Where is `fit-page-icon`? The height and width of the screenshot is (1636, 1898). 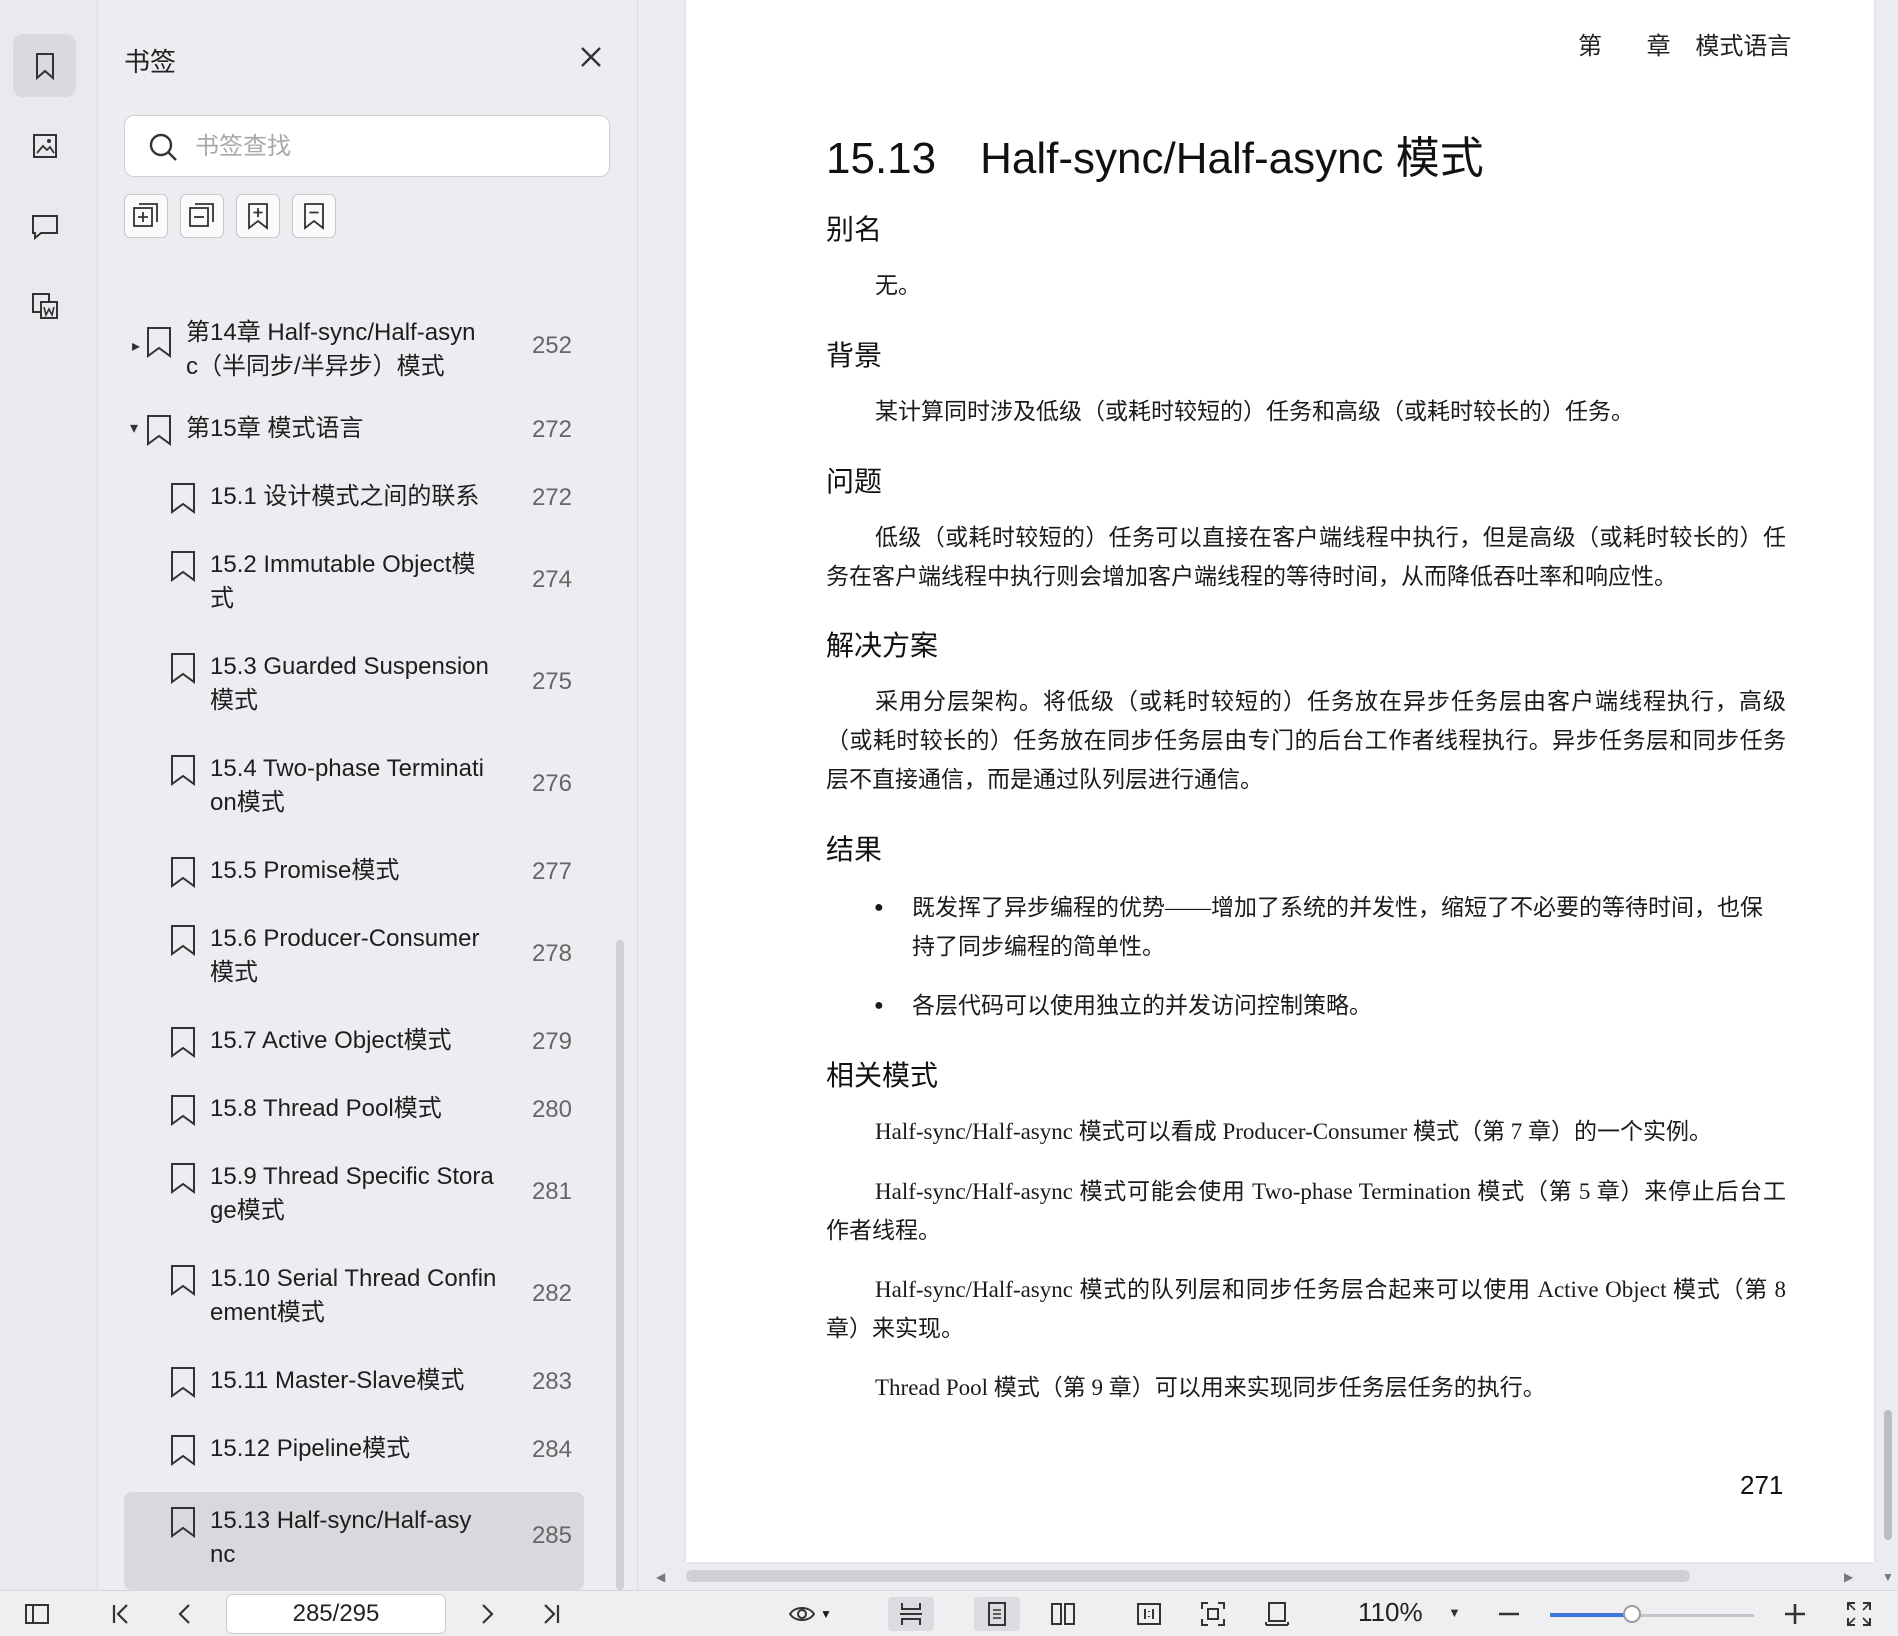
fit-page-icon is located at coordinates (1213, 1614).